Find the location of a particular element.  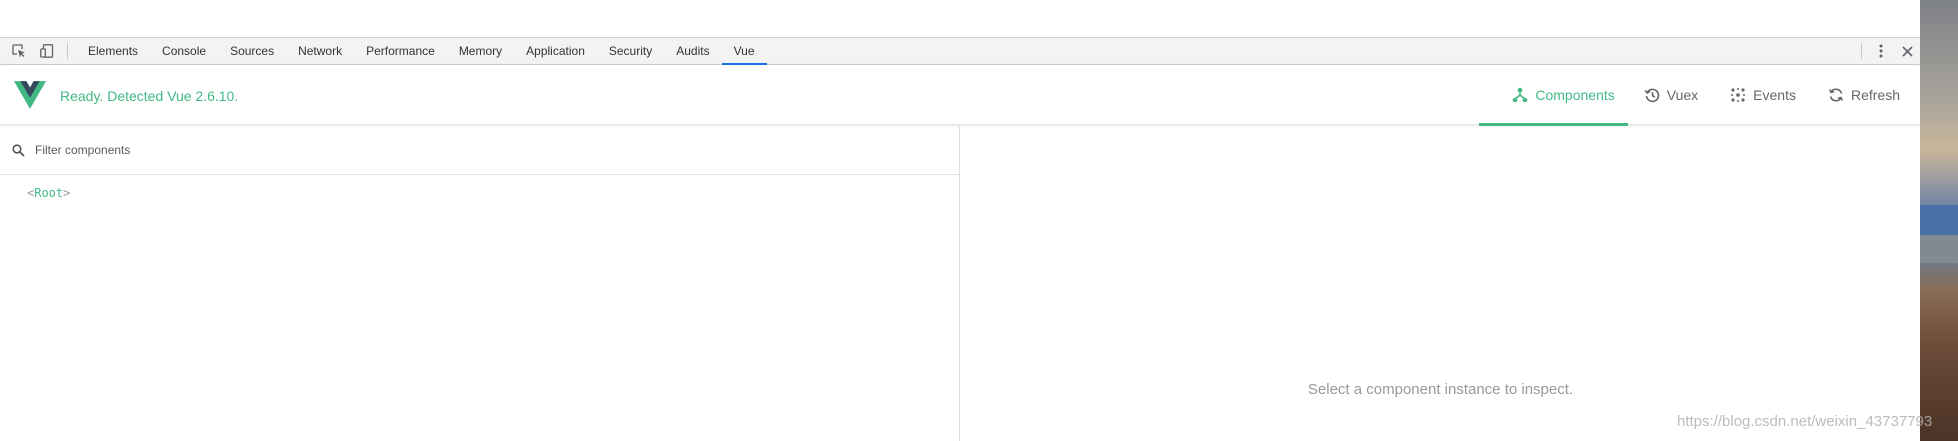

tab-vuex: Vuex is located at coordinates (1671, 95).